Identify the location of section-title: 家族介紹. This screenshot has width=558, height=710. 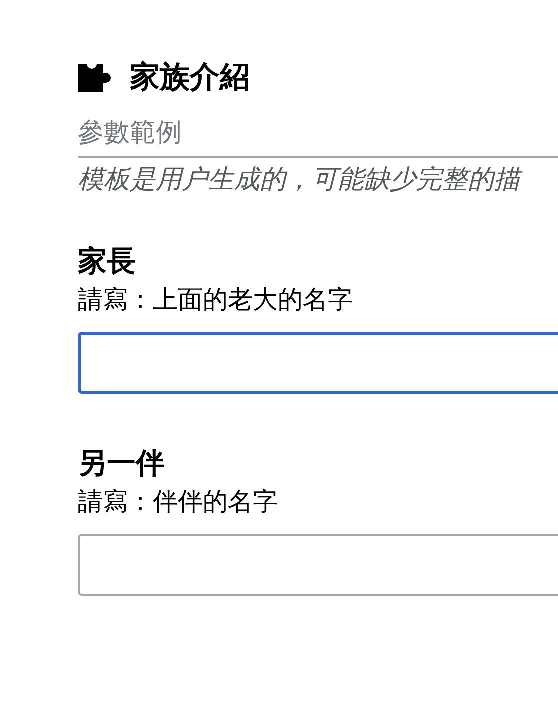
(190, 78).